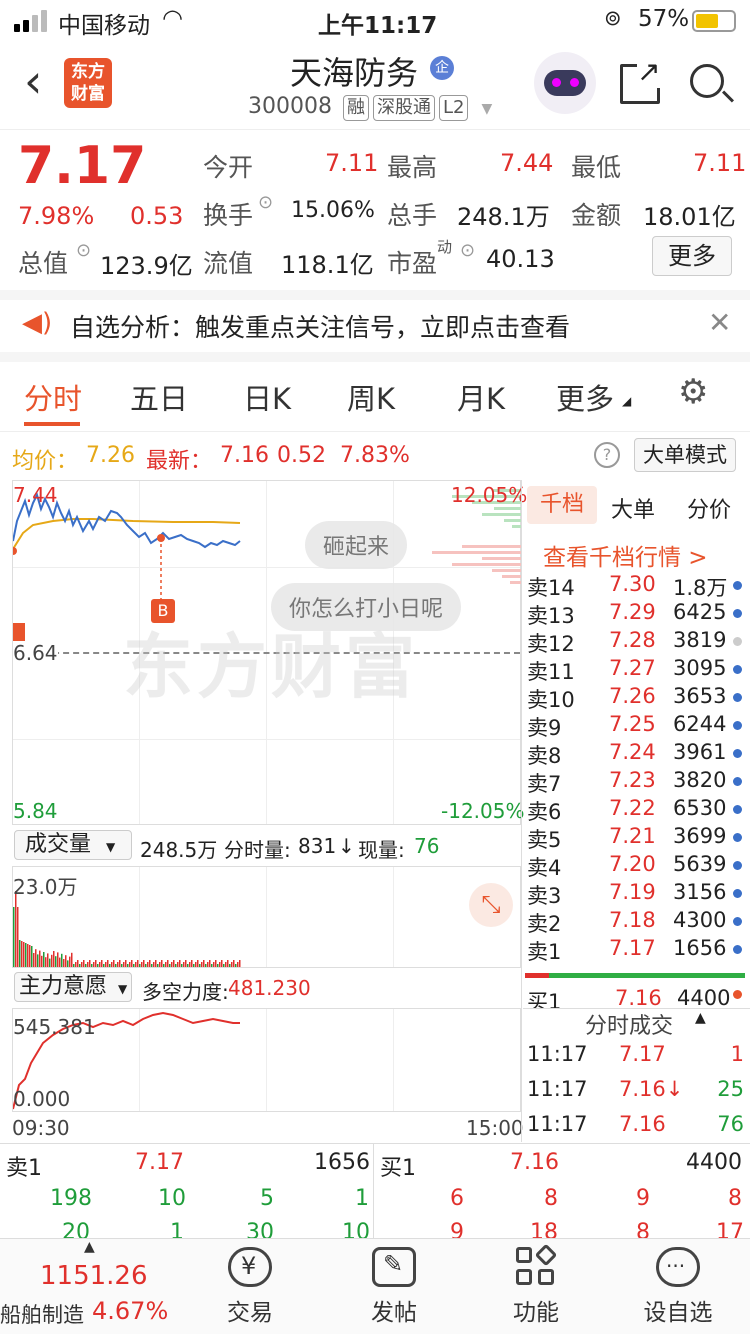  What do you see at coordinates (320, 327) in the screenshot?
I see `banner-text: 自选分析：触发重点关注信号，立即点击查看` at bounding box center [320, 327].